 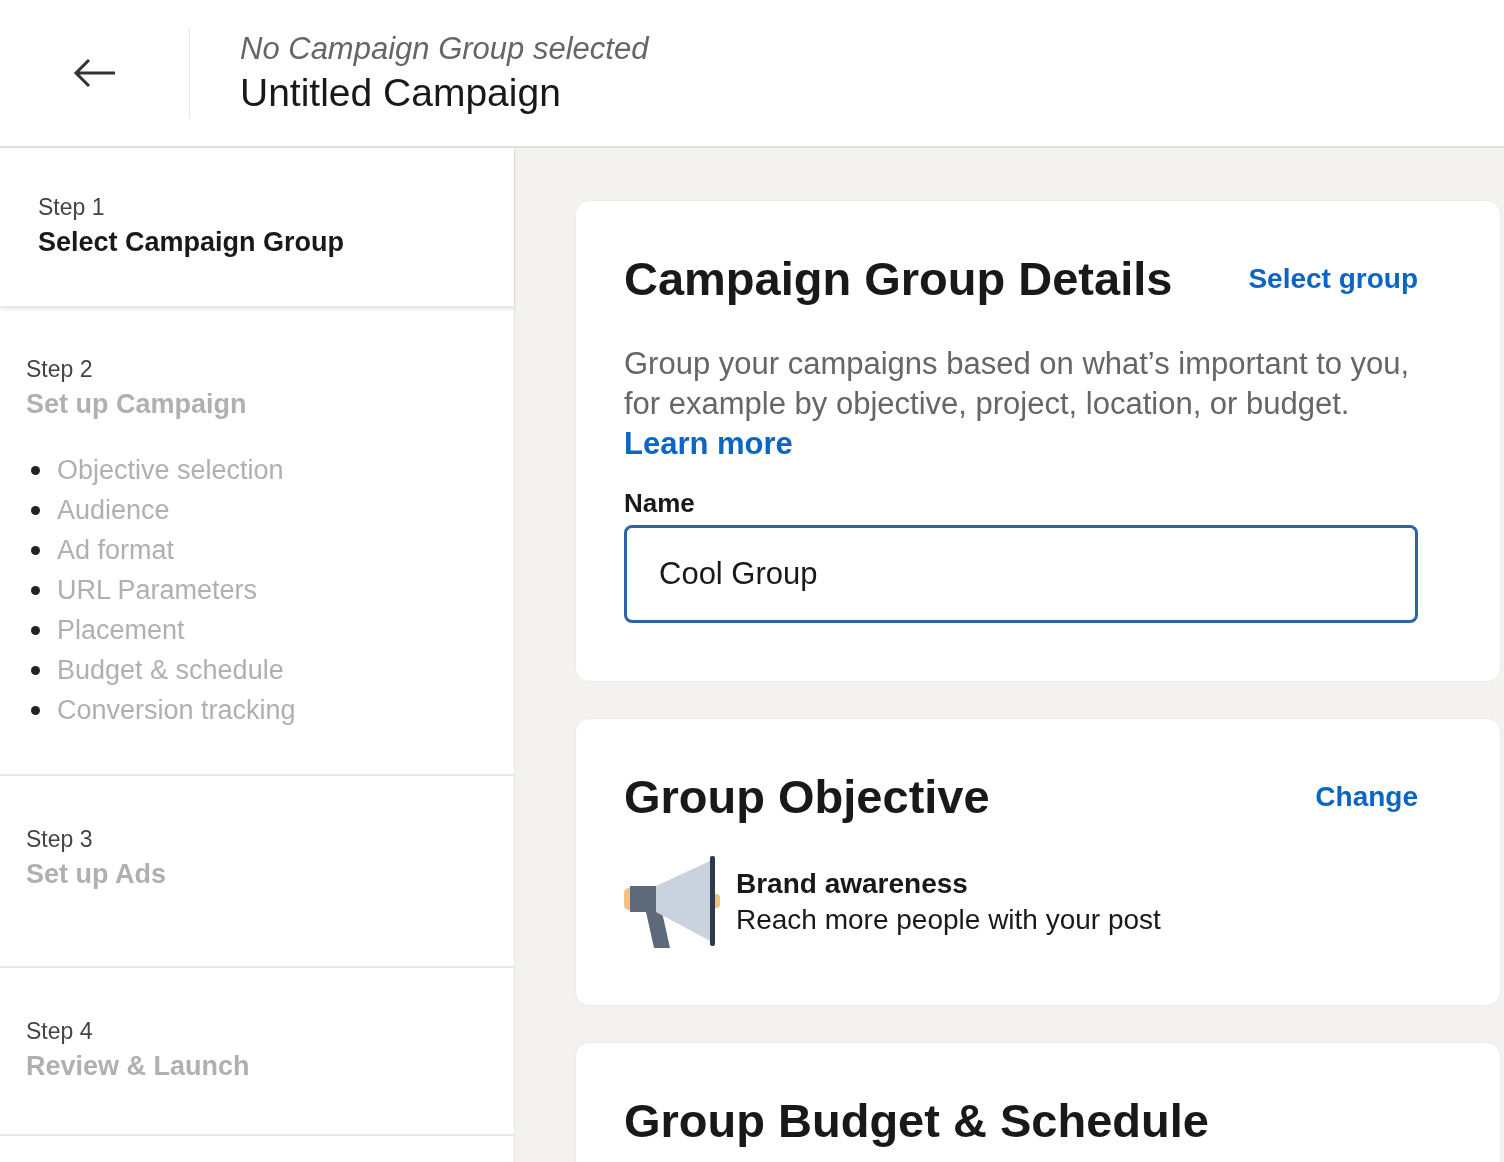 What do you see at coordinates (60, 839) in the screenshot?
I see `step-number: Step 3` at bounding box center [60, 839].